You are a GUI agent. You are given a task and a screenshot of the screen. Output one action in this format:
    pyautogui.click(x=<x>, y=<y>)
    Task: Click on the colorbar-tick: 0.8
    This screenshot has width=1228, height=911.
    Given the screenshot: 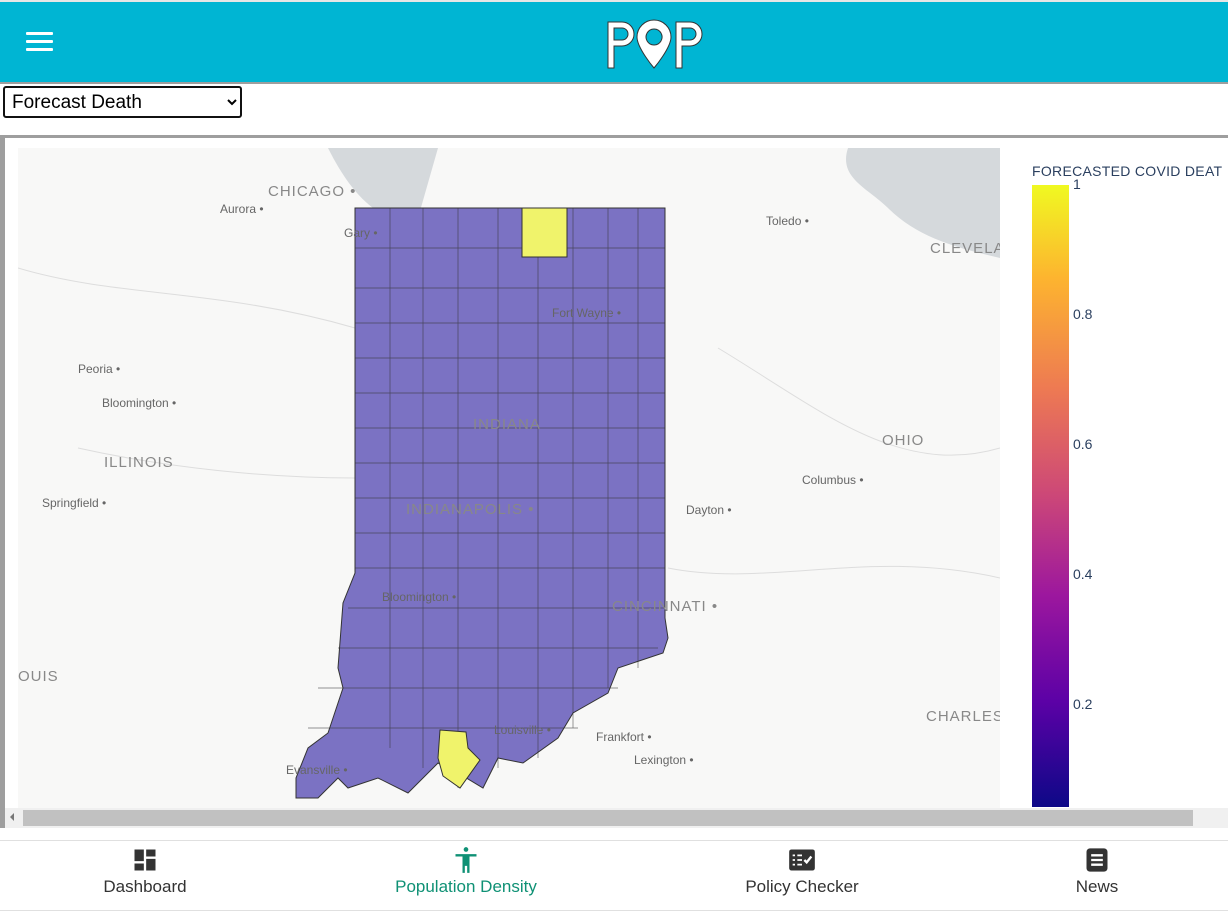 What is the action you would take?
    pyautogui.click(x=1083, y=314)
    